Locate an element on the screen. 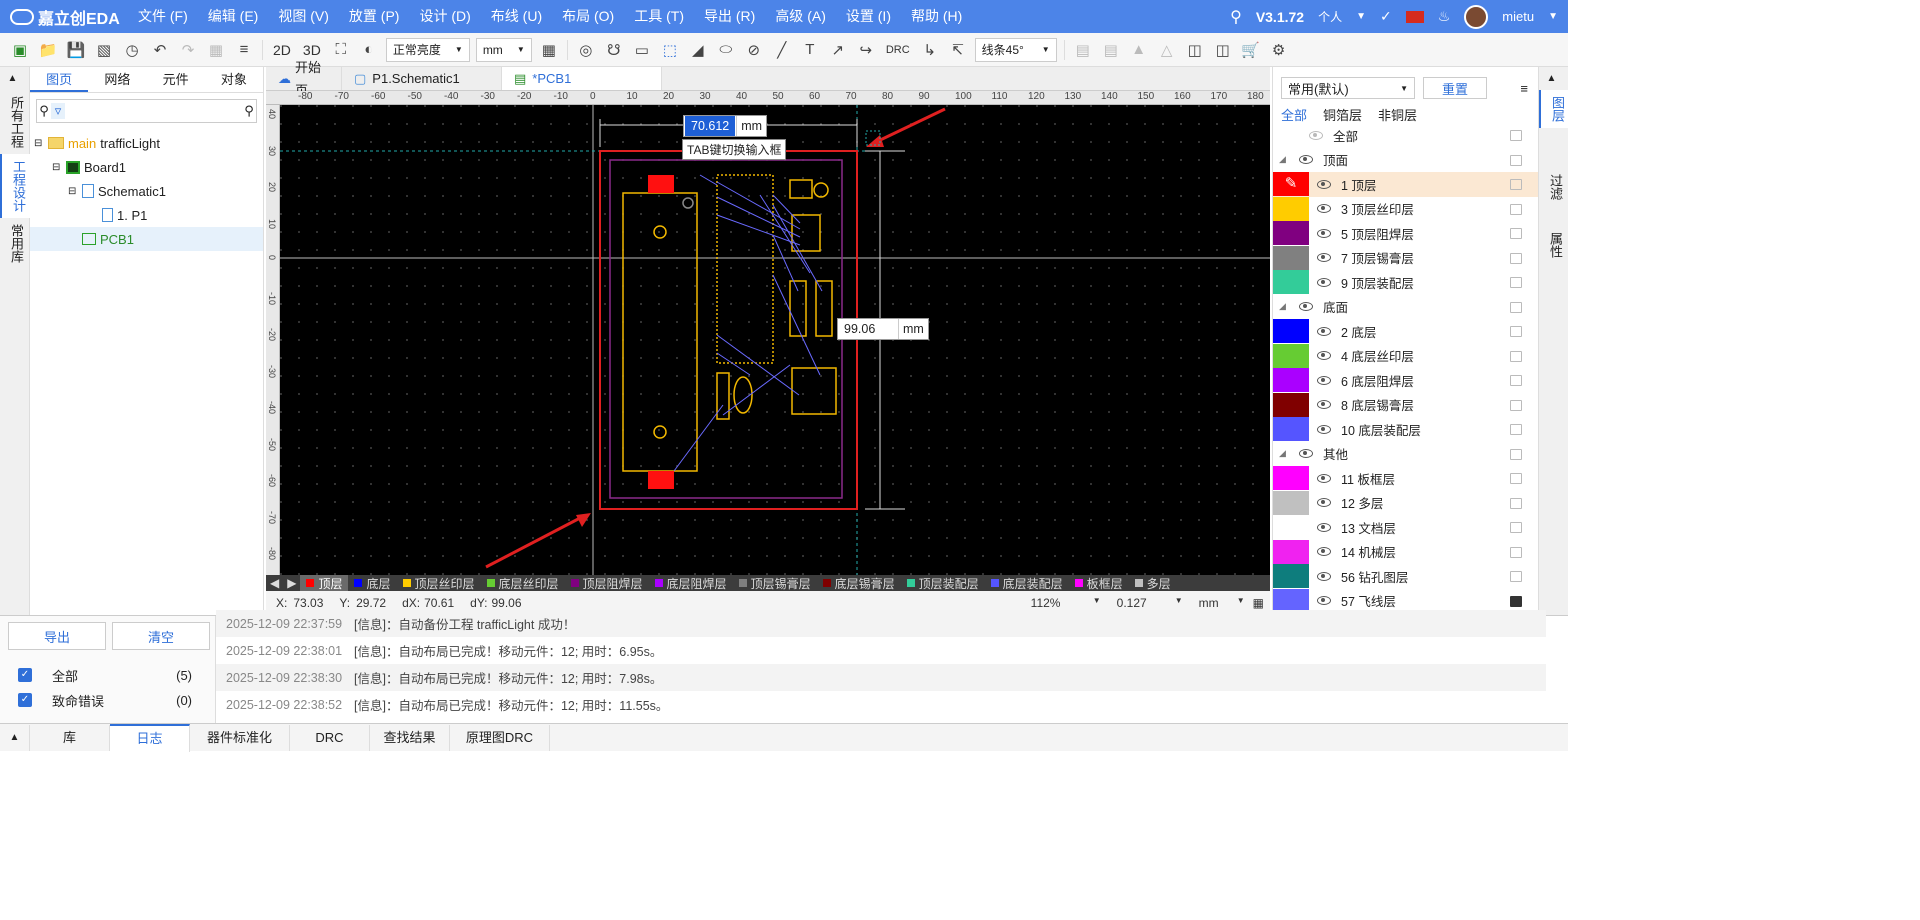 Image resolution: width=1920 pixels, height=920 pixels. text-icon: T is located at coordinates (810, 50).